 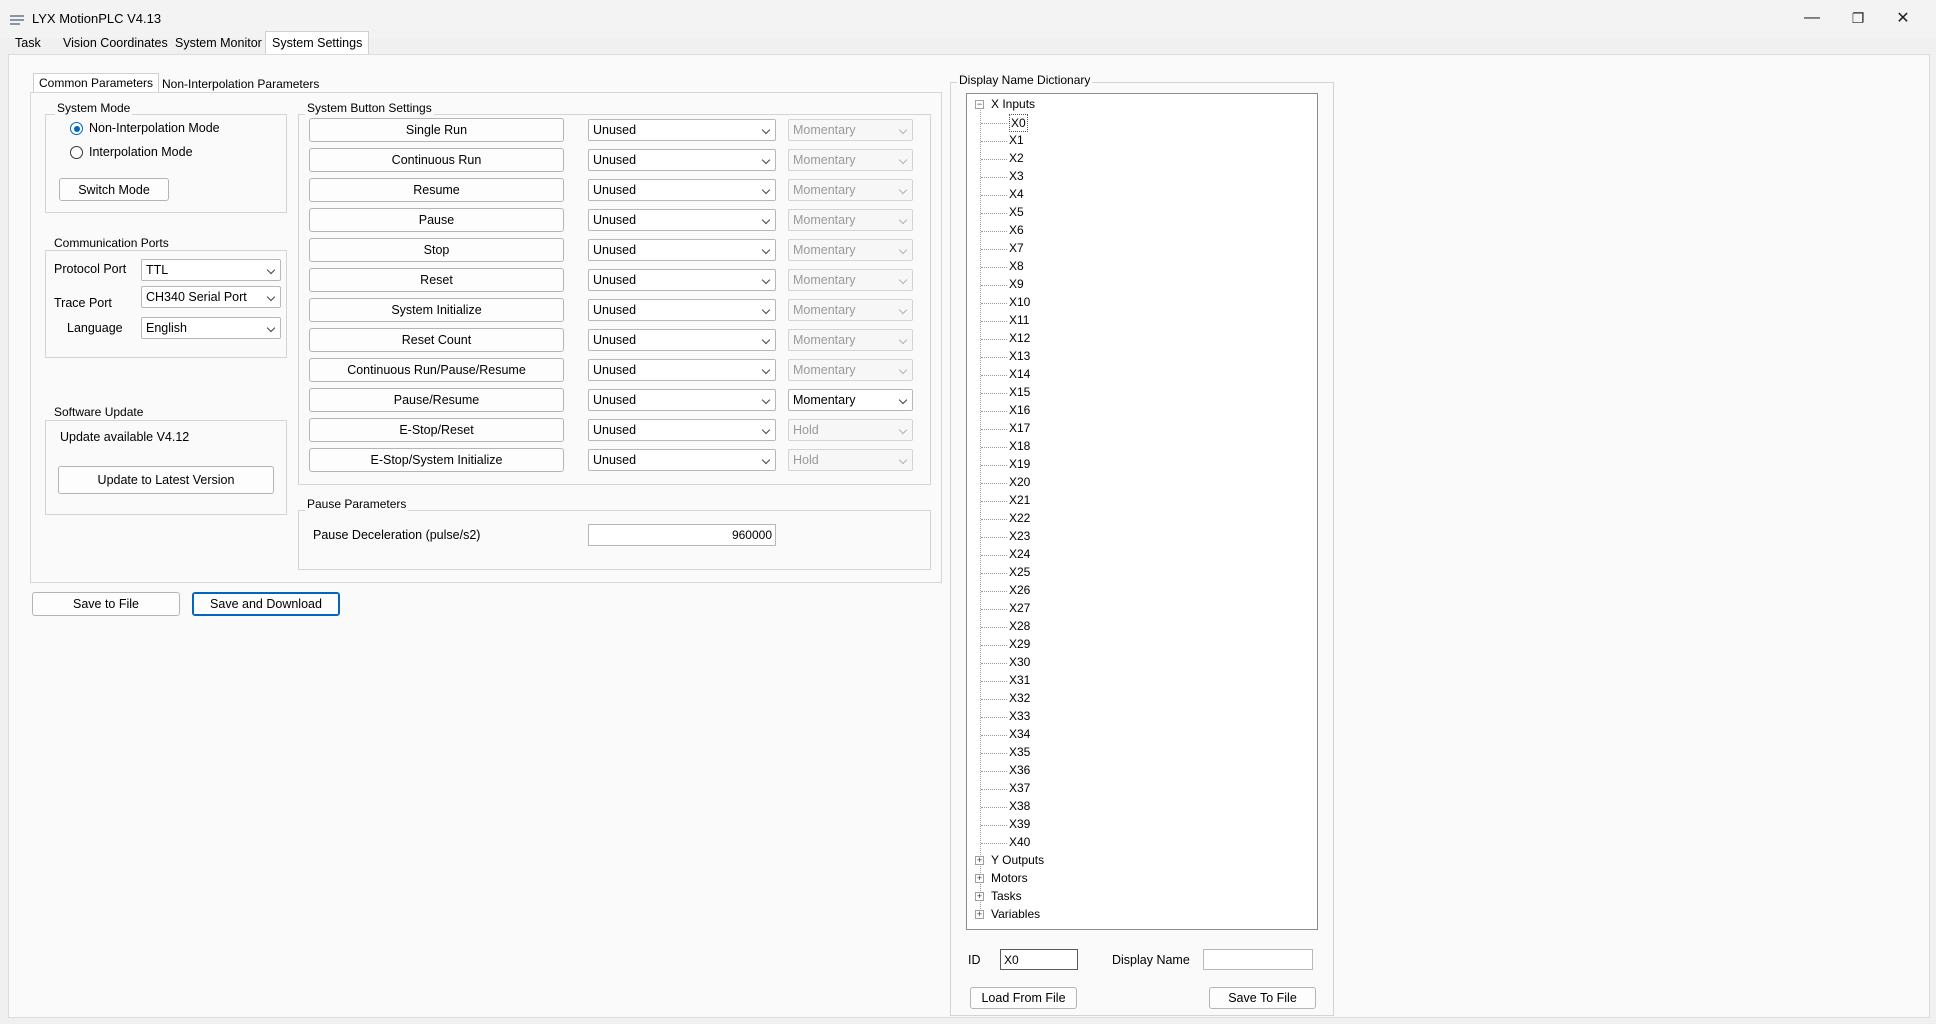 What do you see at coordinates (1019, 393) in the screenshot?
I see `tree-node-x-item: X15` at bounding box center [1019, 393].